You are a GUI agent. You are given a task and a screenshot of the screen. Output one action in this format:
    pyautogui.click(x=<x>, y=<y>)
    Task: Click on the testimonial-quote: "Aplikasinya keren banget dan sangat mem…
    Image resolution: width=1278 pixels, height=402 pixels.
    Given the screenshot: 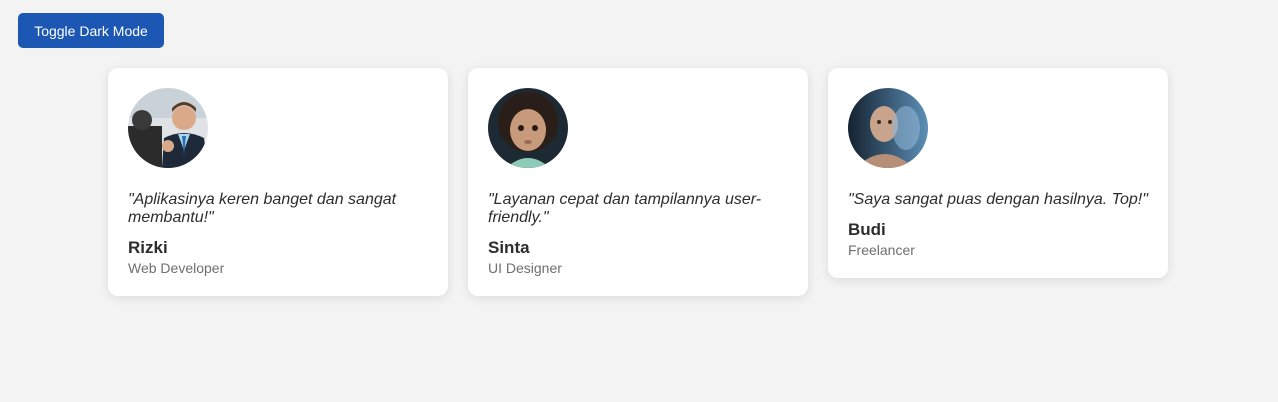 What is the action you would take?
    pyautogui.click(x=262, y=208)
    